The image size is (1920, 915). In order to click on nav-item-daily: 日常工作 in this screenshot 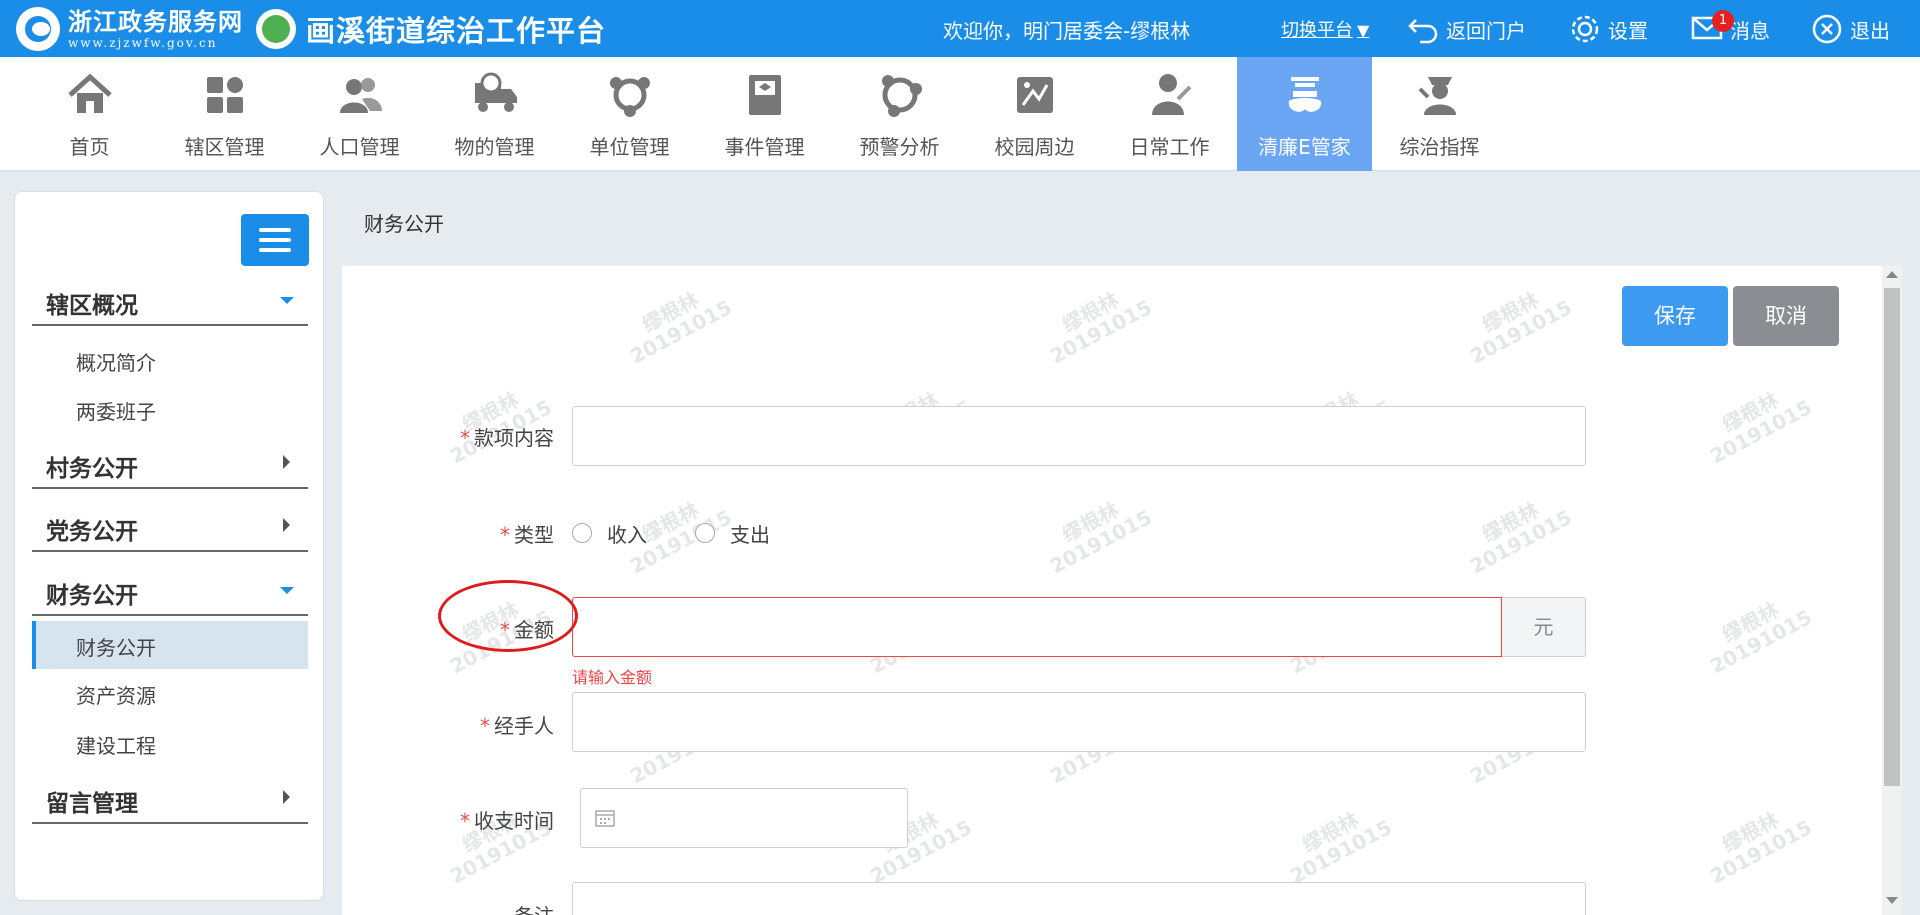, I will do `click(1169, 114)`.